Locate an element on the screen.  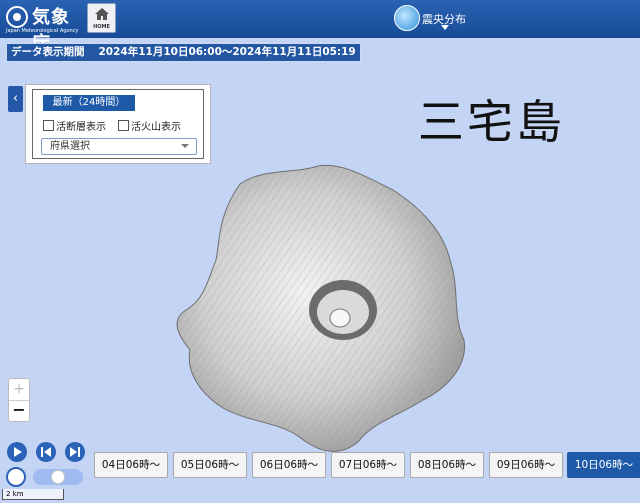
data-period-banner: データ表示期間 2024年11月10日06:00～2024年11月11日05:19 is located at coordinates (183, 52).